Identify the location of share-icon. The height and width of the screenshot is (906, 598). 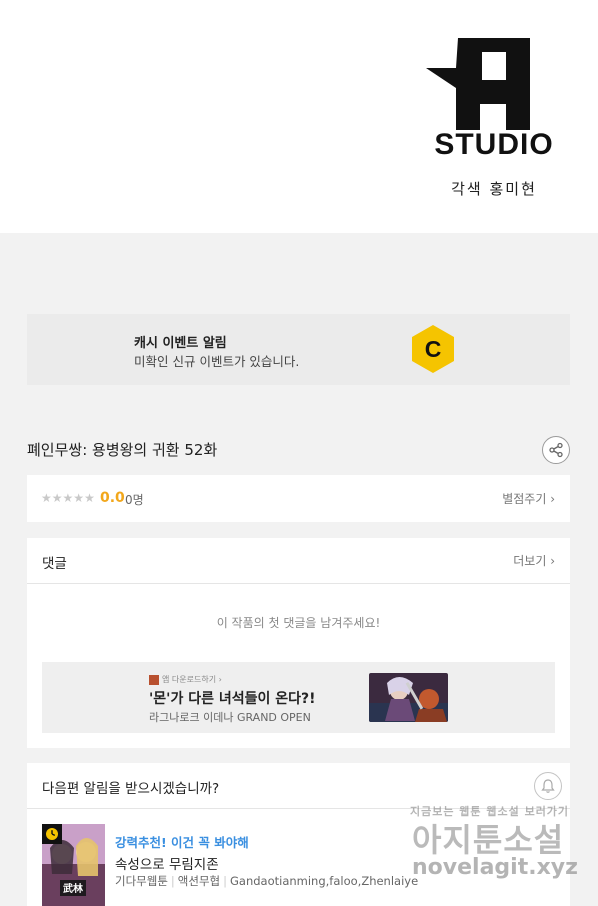
(556, 450).